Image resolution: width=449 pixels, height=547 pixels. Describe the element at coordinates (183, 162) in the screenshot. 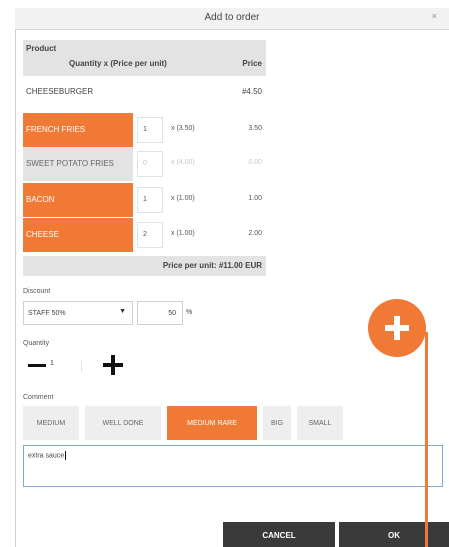

I see `option-unit-price: x (4.00)` at that location.